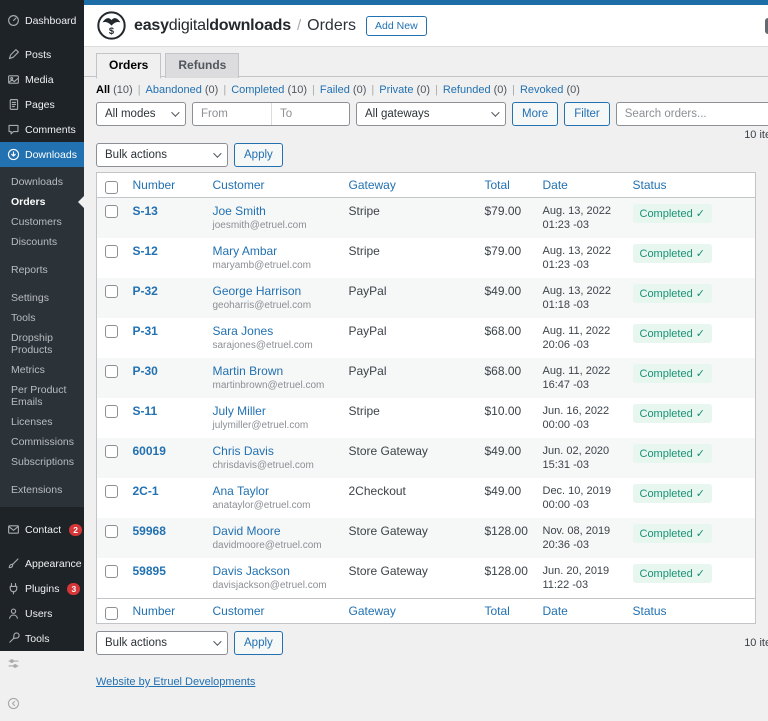 This screenshot has height=721, width=768. What do you see at coordinates (42, 442) in the screenshot?
I see `sidebar-subitem-commissions: Commissions` at bounding box center [42, 442].